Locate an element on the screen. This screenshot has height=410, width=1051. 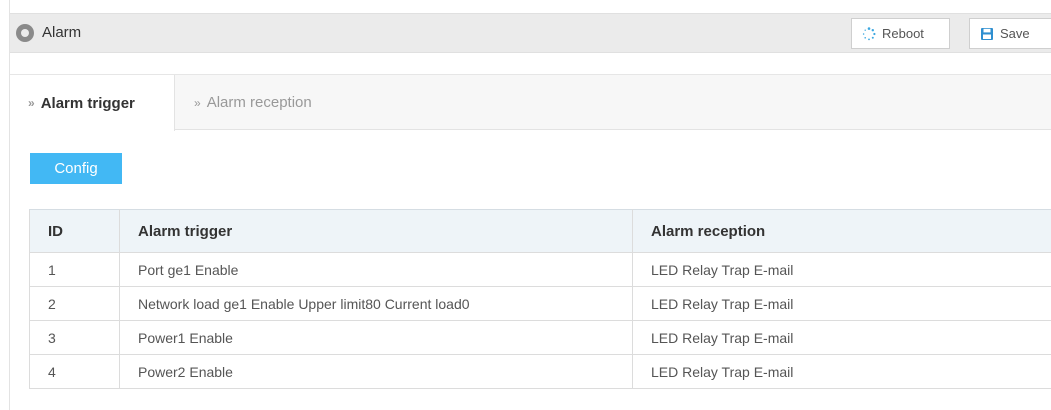
panel-header: Alarm Reboot Save is located at coordinates (530, 33).